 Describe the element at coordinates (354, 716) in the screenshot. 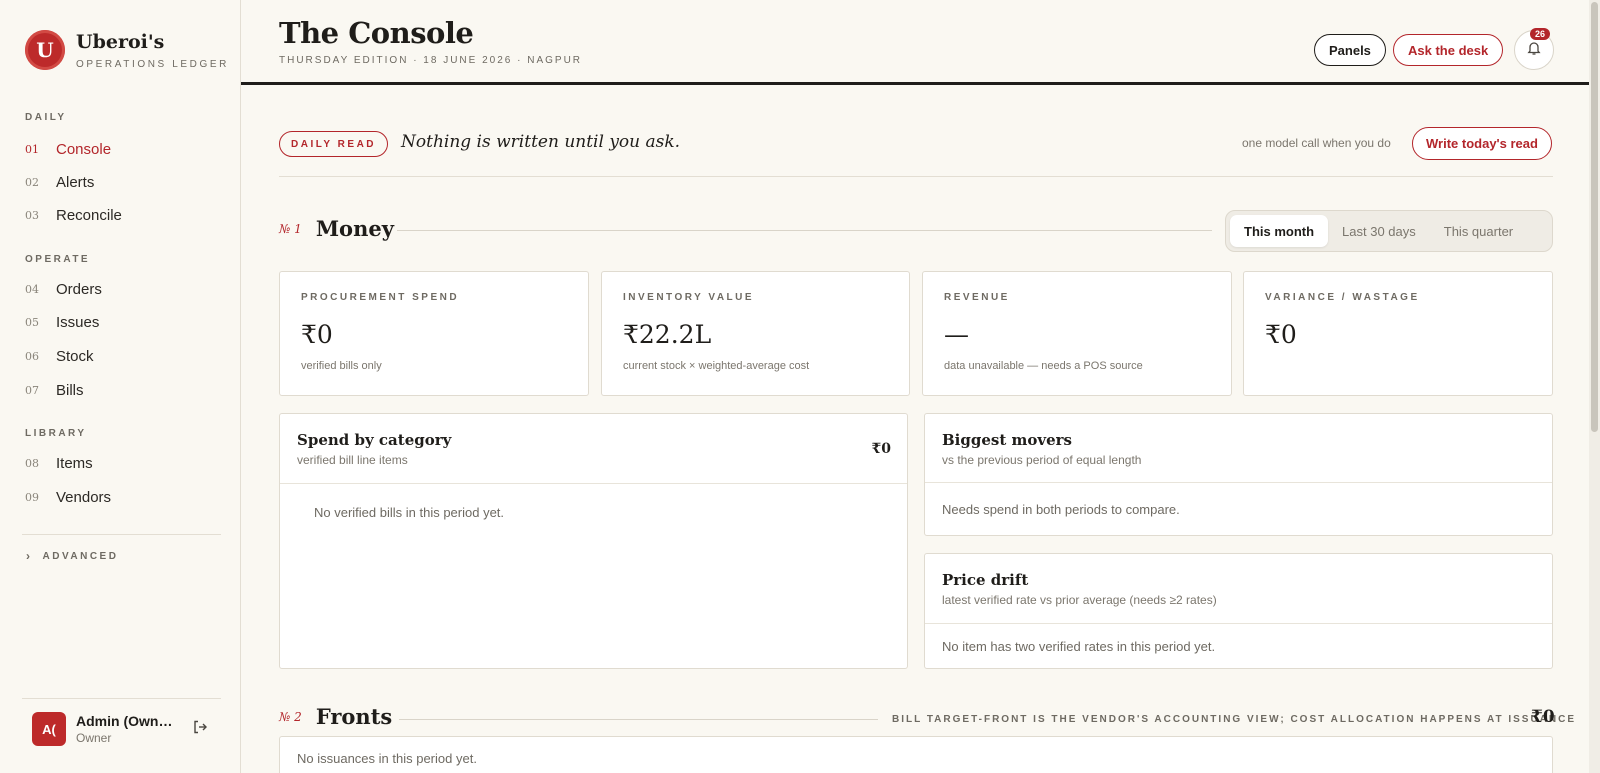

I see `section-title: Fronts` at that location.